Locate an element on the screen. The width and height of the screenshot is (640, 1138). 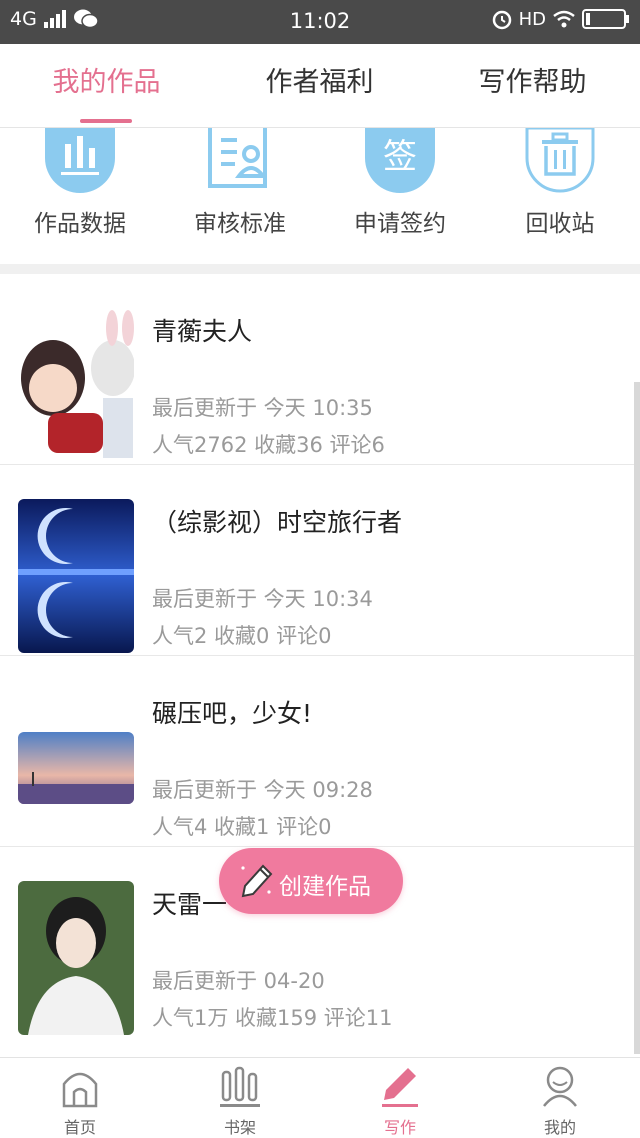
work-title: 碾压吧，少女! is located at coordinates (232, 713).